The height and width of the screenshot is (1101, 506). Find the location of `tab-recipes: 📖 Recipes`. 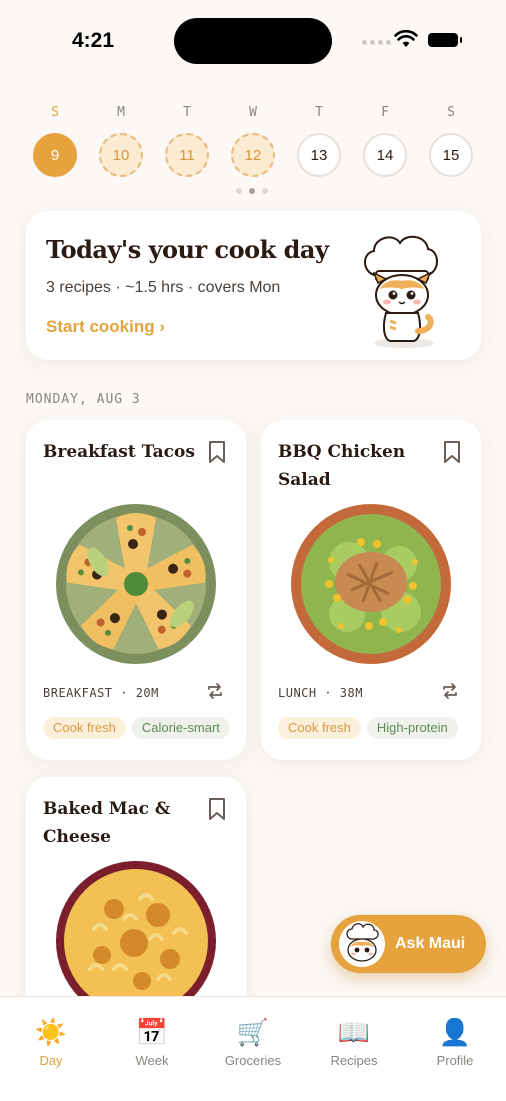

tab-recipes: 📖 Recipes is located at coordinates (354, 1041).